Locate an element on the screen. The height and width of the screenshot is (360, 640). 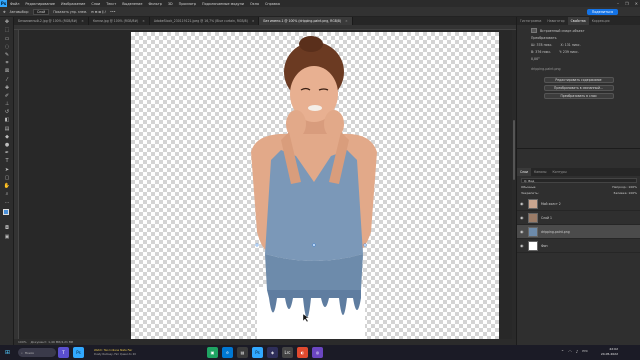
layer-filter-dropdown: Q. Вид is located at coordinates (579, 180).